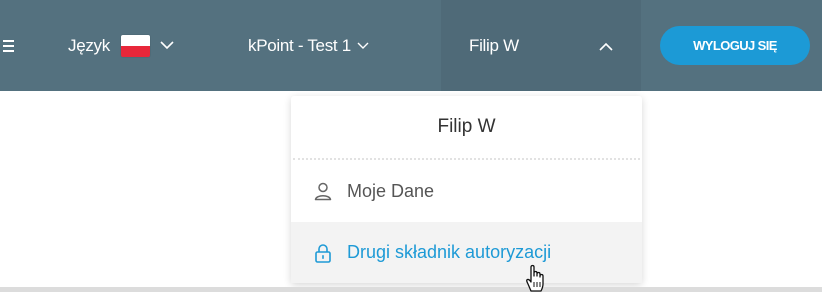 The image size is (822, 292). What do you see at coordinates (323, 253) in the screenshot?
I see `lock-icon` at bounding box center [323, 253].